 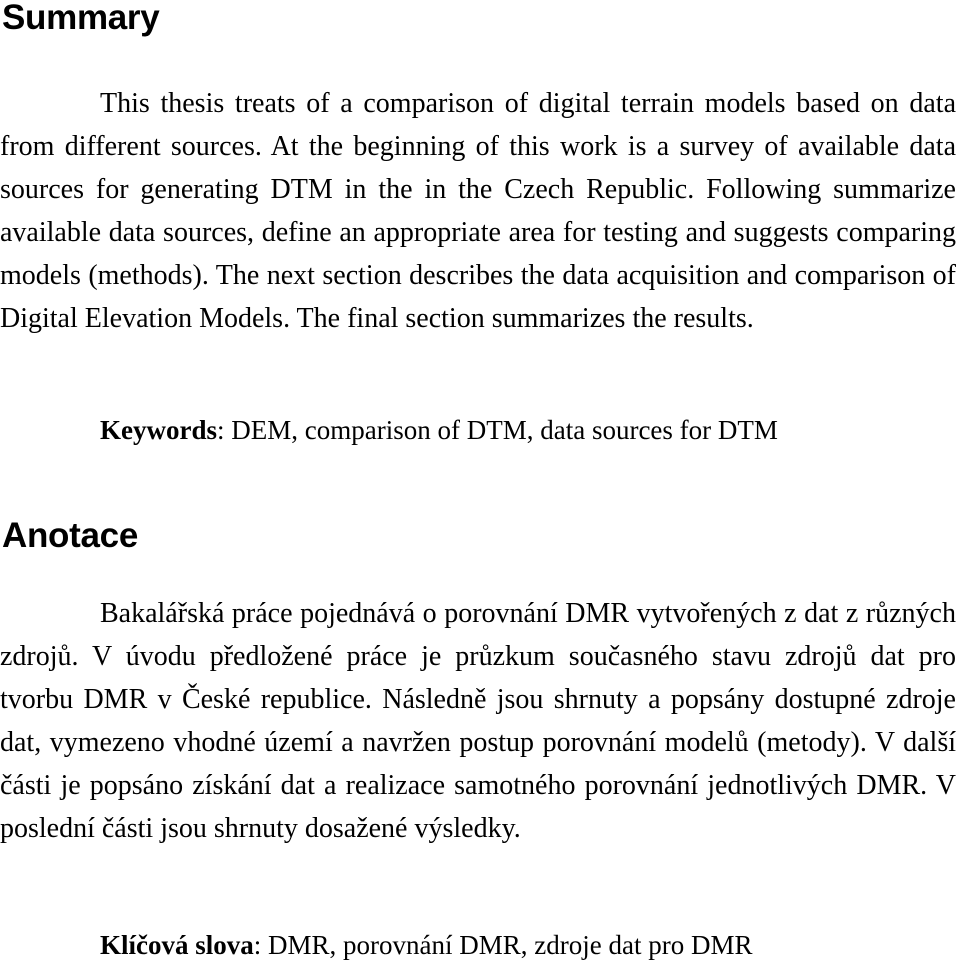 What do you see at coordinates (510, 945) in the screenshot?
I see `anotace-keywords-value: DMR, porovnání DMR, zdroje dat pro DMR` at bounding box center [510, 945].